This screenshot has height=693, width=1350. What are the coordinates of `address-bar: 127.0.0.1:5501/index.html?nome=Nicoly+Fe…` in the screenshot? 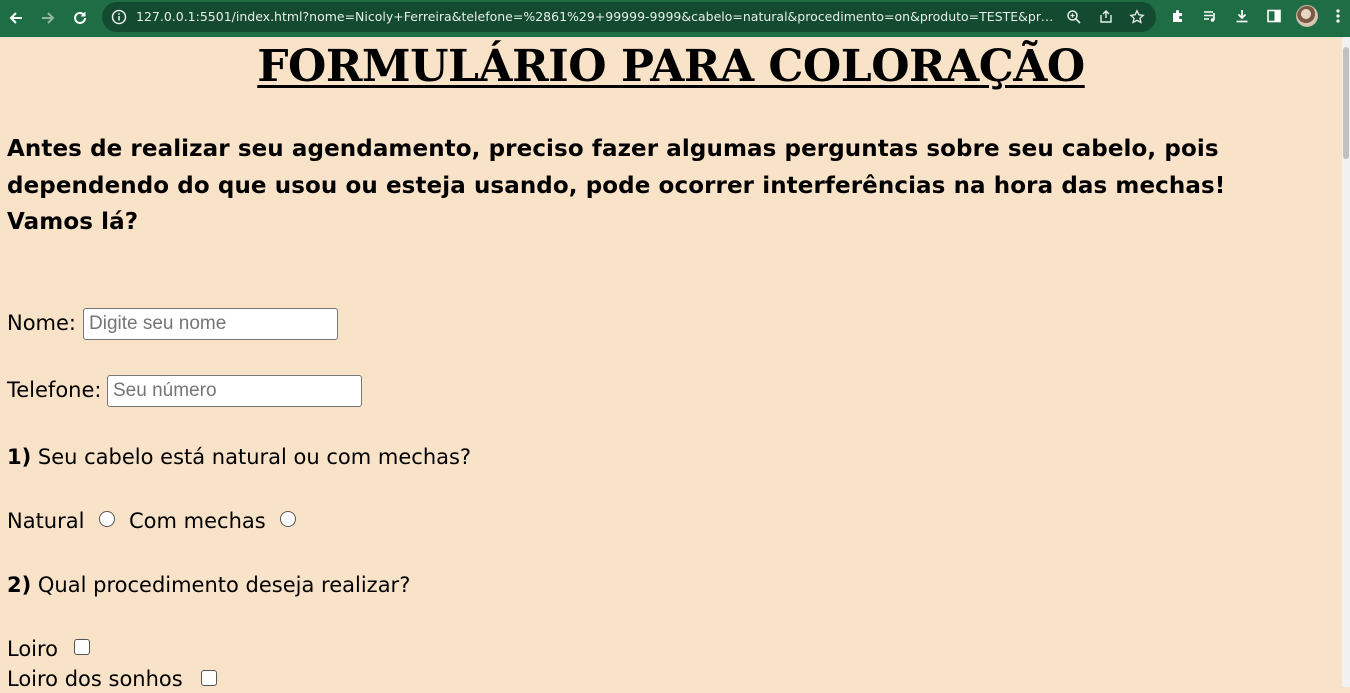 It's located at (629, 17).